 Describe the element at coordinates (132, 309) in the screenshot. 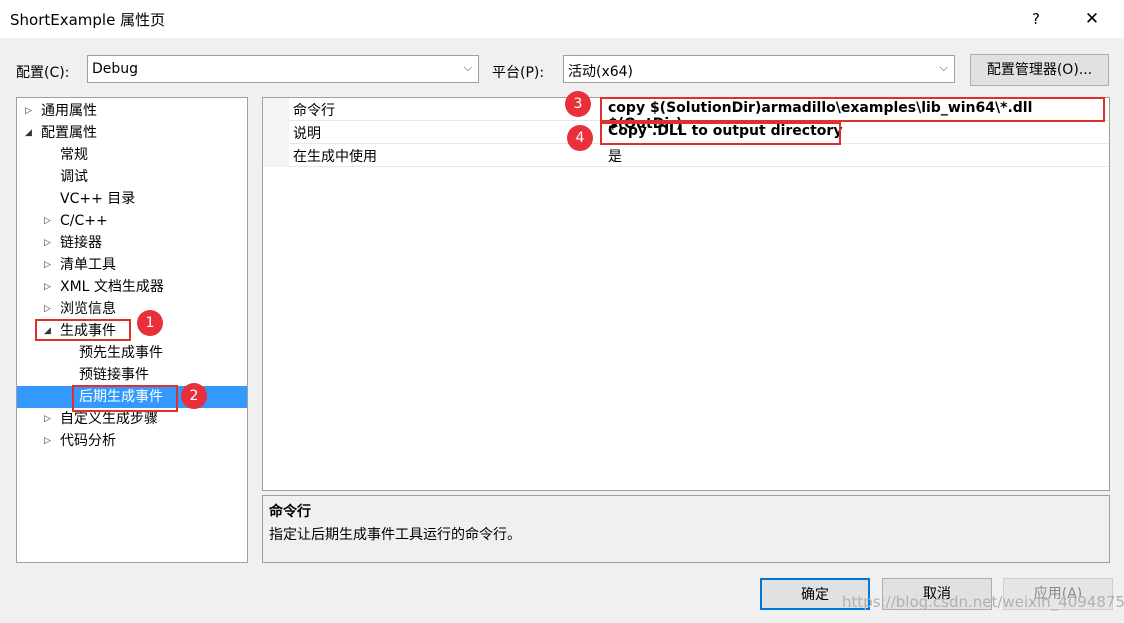

I see `tree-item-browse-info: ▷ 浏览信息` at that location.